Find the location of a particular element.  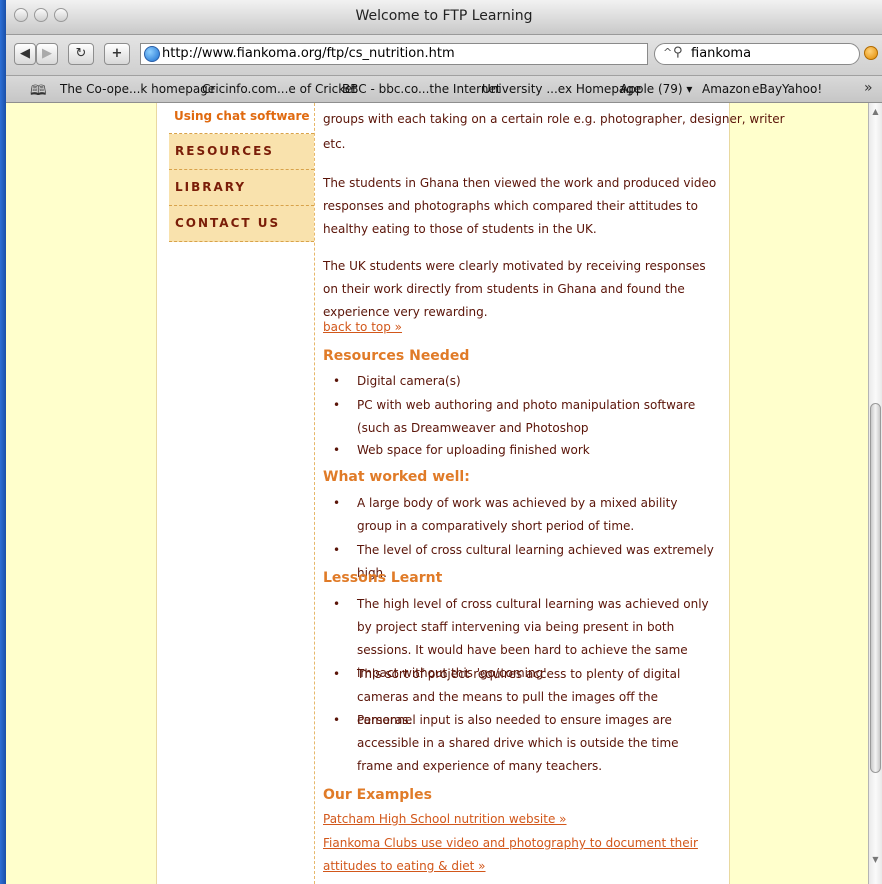

bookmark-item: BBC - bbc.co...the Internet is located at coordinates (421, 89).